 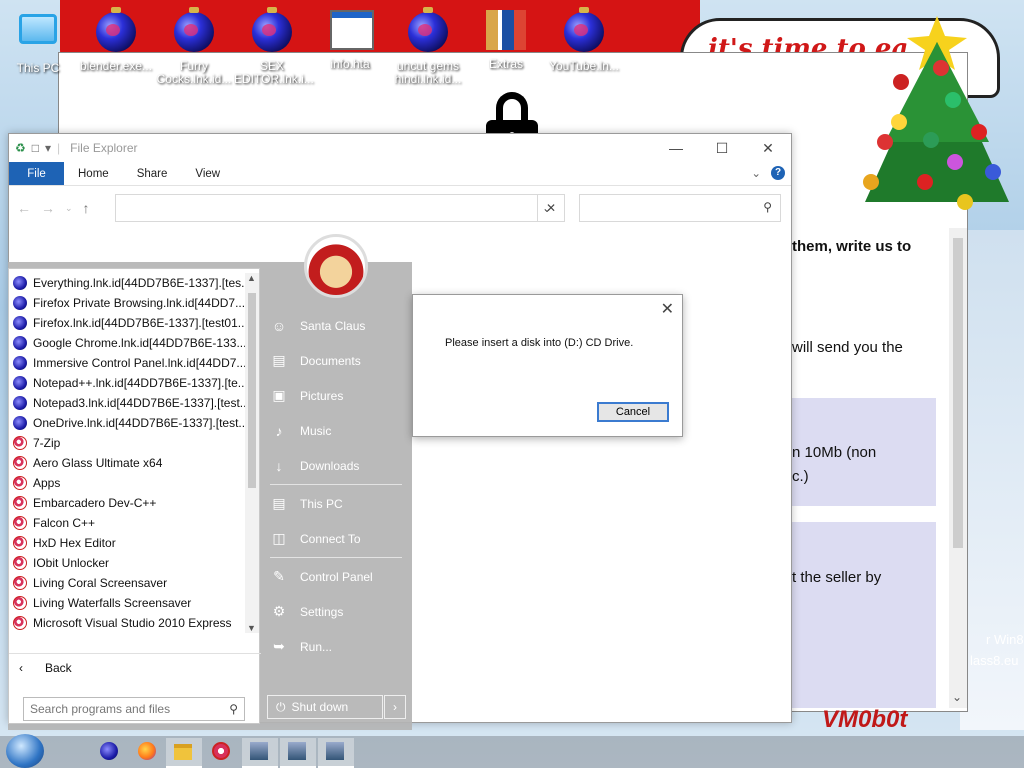 I want to click on pictures-icon: ▣, so click(x=279, y=395).